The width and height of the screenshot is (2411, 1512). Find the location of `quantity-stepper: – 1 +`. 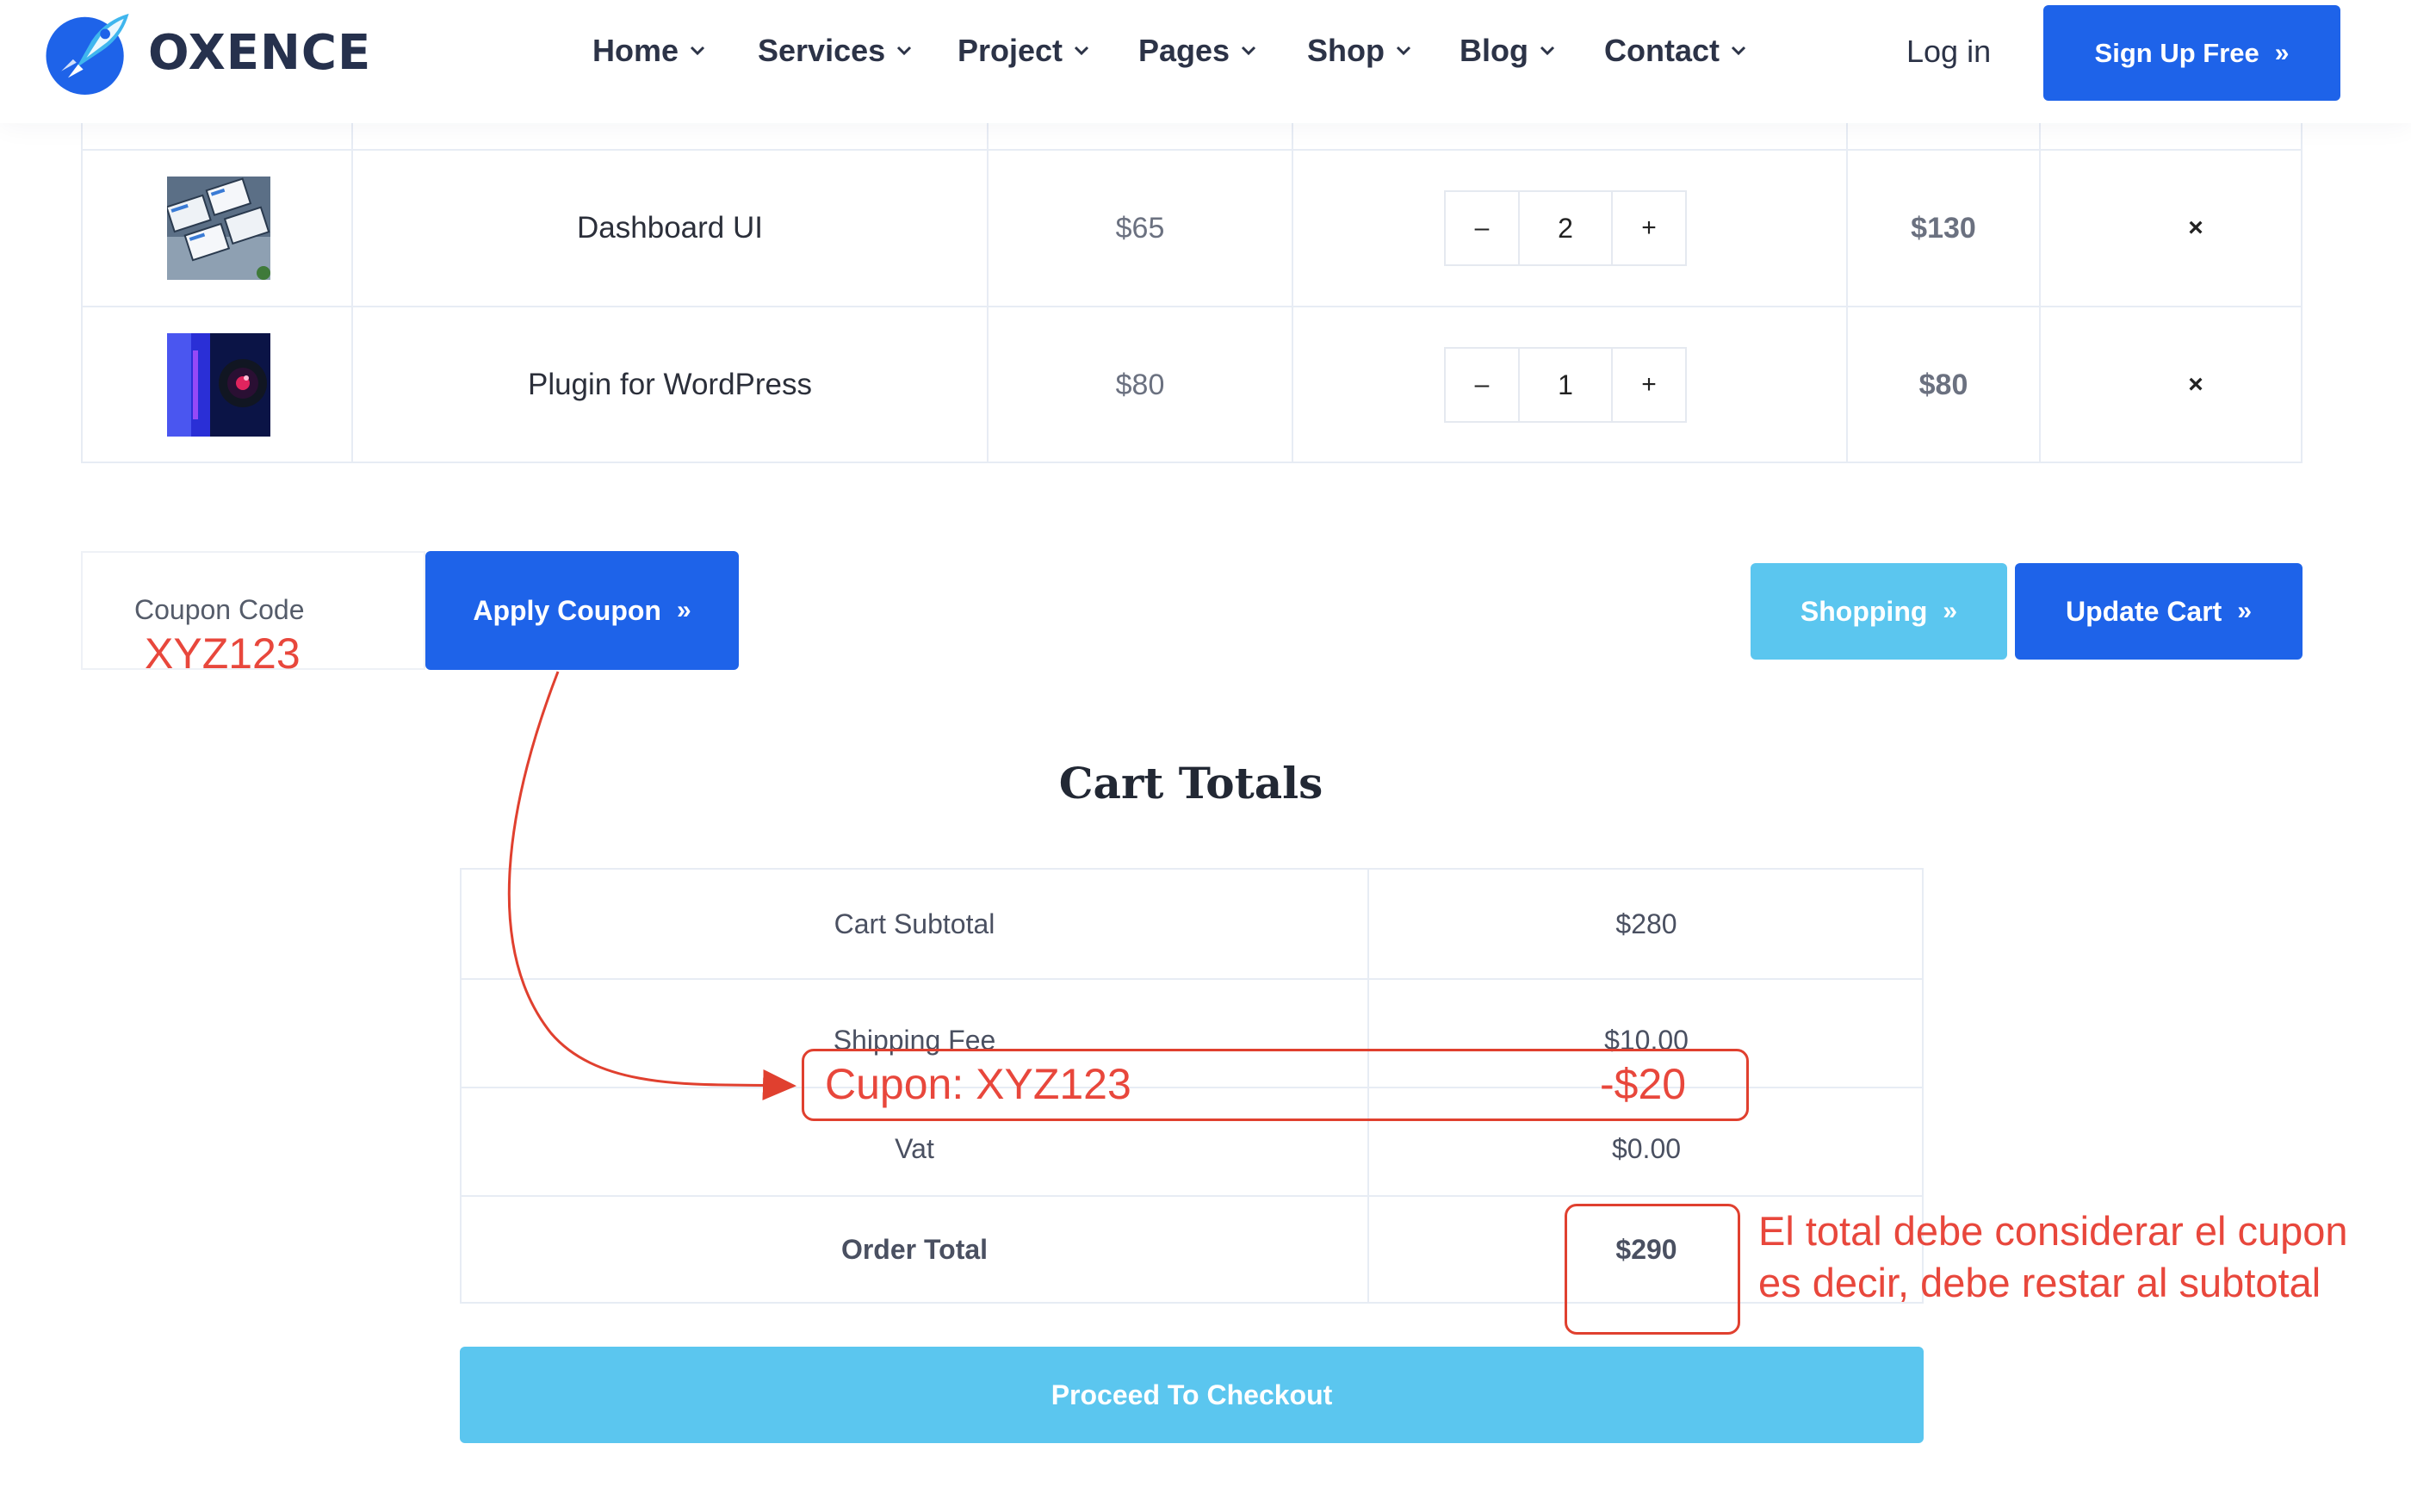

quantity-stepper: – 1 + is located at coordinates (1565, 385).